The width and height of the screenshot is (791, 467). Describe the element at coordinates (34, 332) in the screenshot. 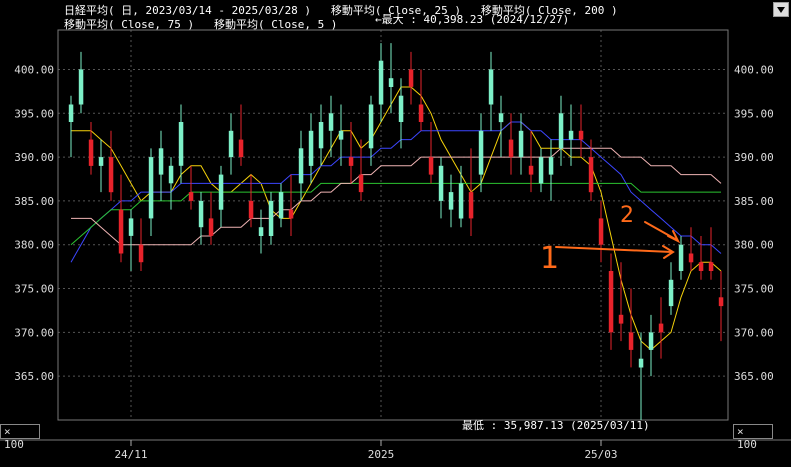

I see `y-tick-label-left: 370.00` at that location.